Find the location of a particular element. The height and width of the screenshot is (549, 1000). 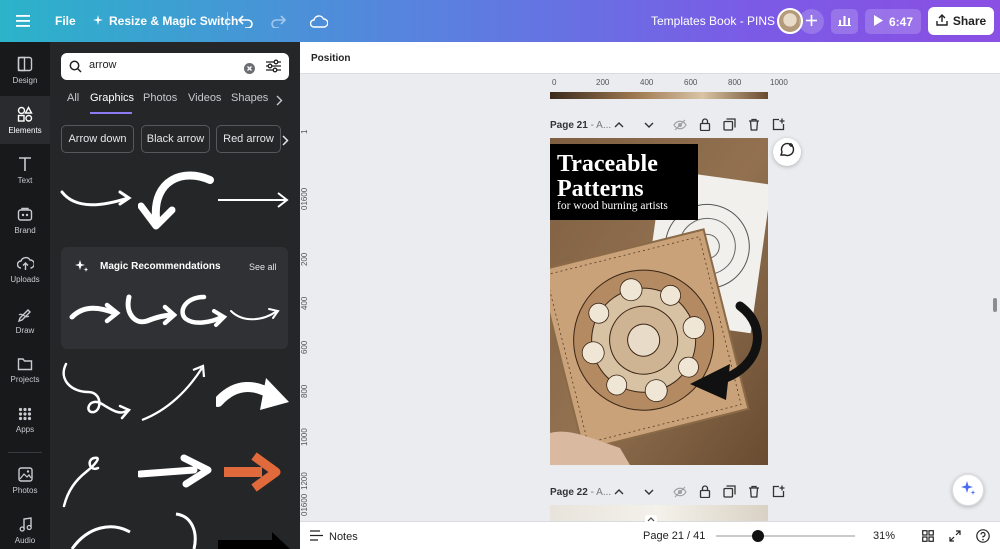

elements-icon is located at coordinates (25, 113).